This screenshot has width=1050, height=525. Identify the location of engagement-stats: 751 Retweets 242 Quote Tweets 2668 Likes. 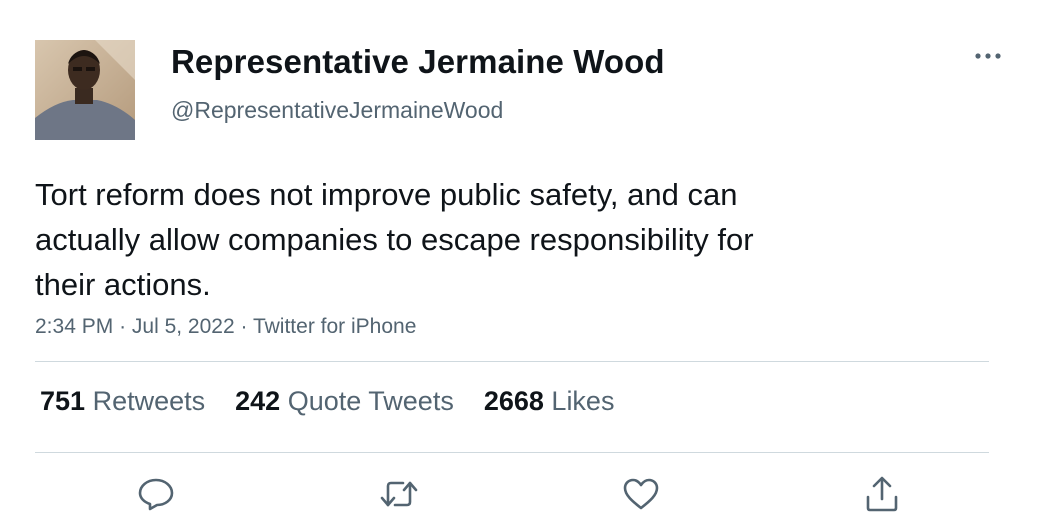
(342, 401).